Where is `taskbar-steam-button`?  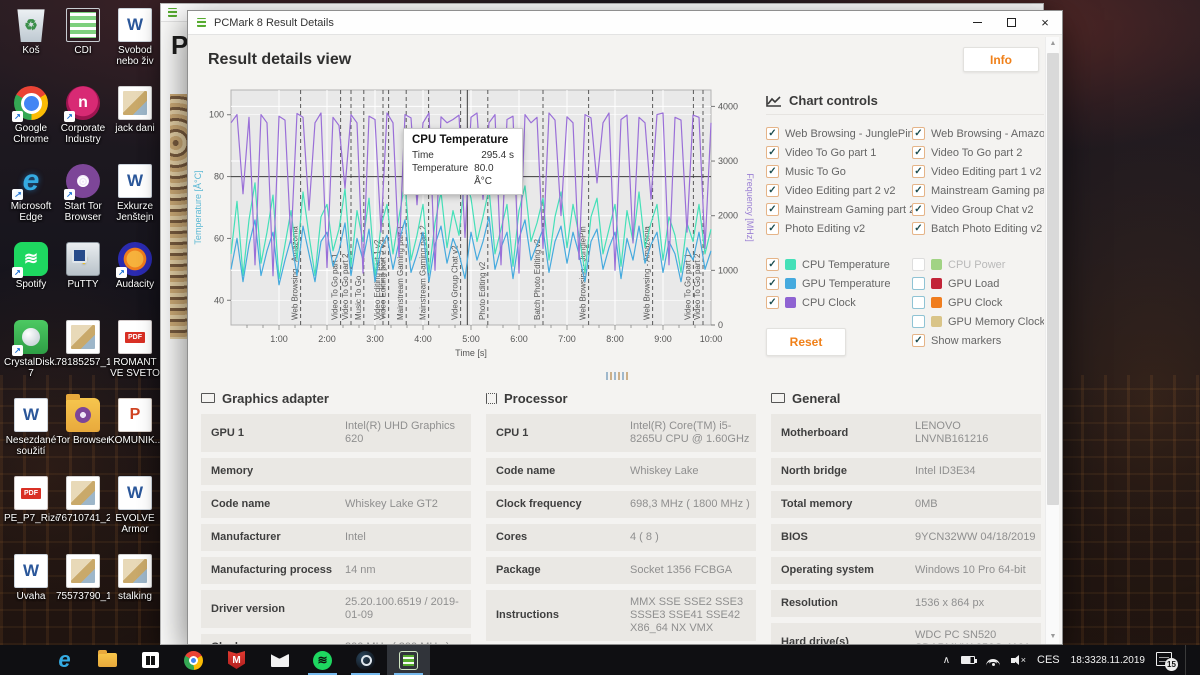
taskbar-steam-button is located at coordinates (365, 660).